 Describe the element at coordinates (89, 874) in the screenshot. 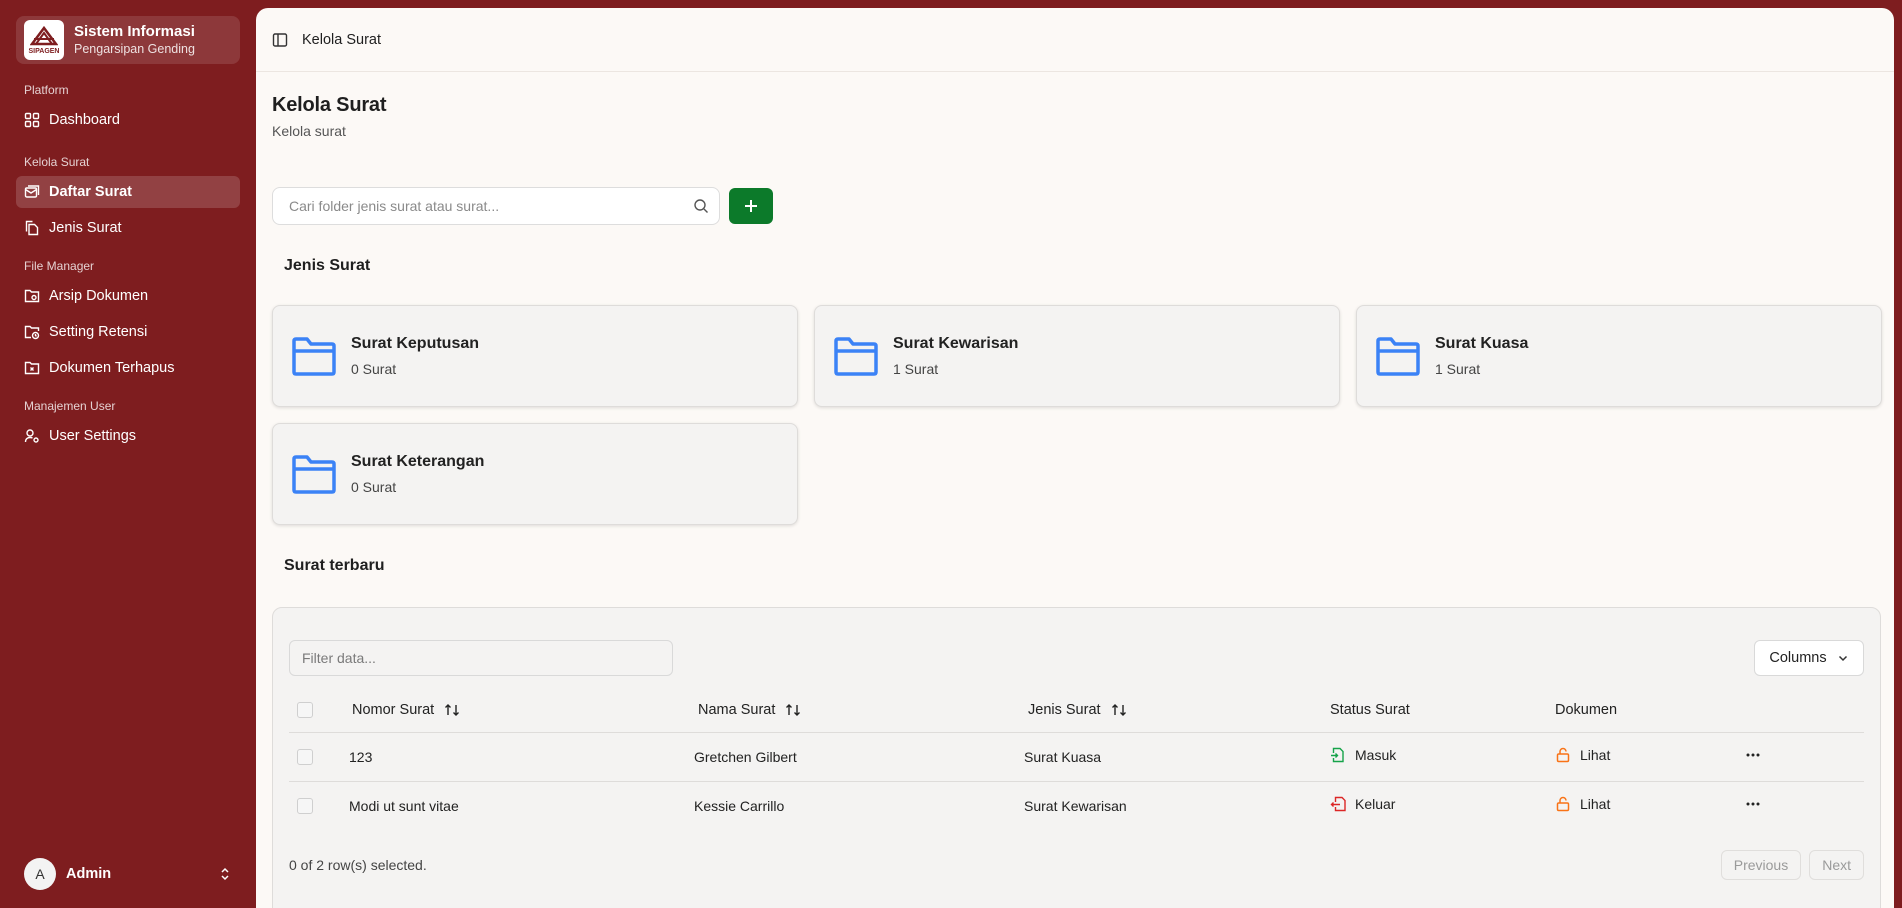

I see `user-name: Admin` at that location.